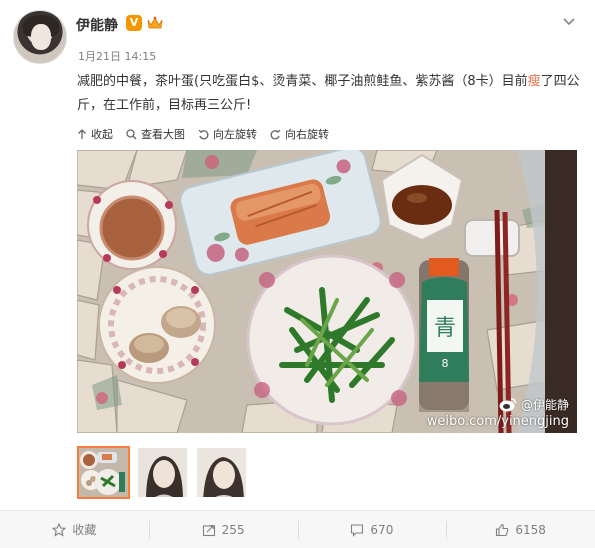 Image resolution: width=595 pixels, height=548 pixels. What do you see at coordinates (357, 530) in the screenshot?
I see `comment-icon` at bounding box center [357, 530].